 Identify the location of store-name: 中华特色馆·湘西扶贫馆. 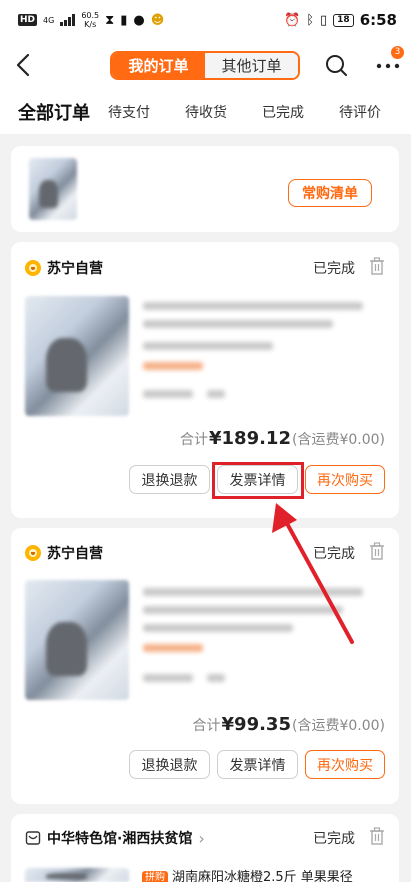
(120, 839).